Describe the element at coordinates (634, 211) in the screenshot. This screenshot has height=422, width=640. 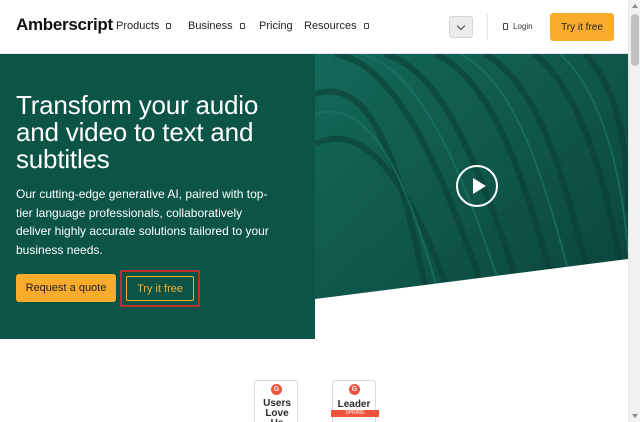
I see `scrollbar` at that location.